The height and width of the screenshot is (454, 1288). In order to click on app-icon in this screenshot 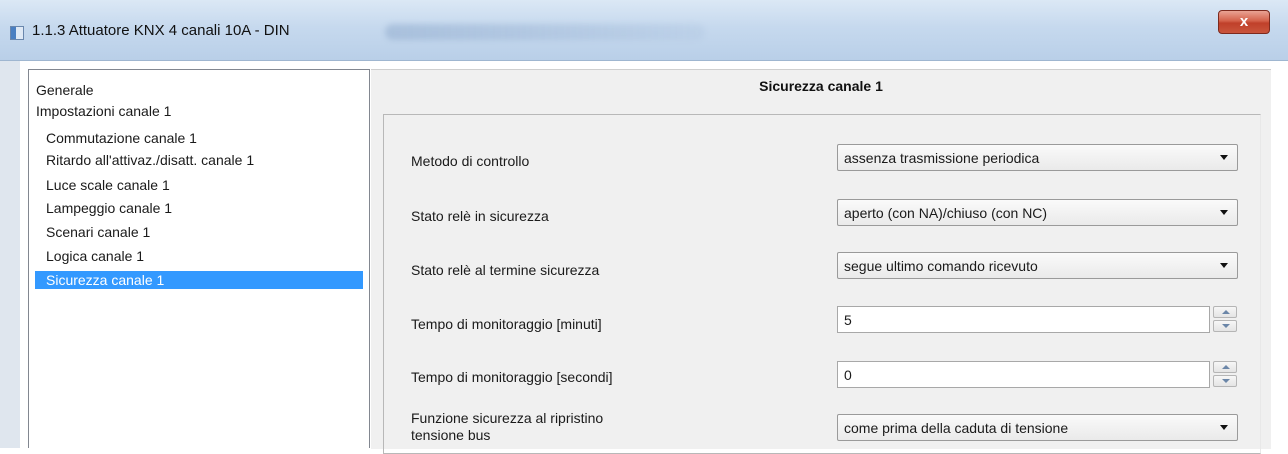, I will do `click(17, 33)`.